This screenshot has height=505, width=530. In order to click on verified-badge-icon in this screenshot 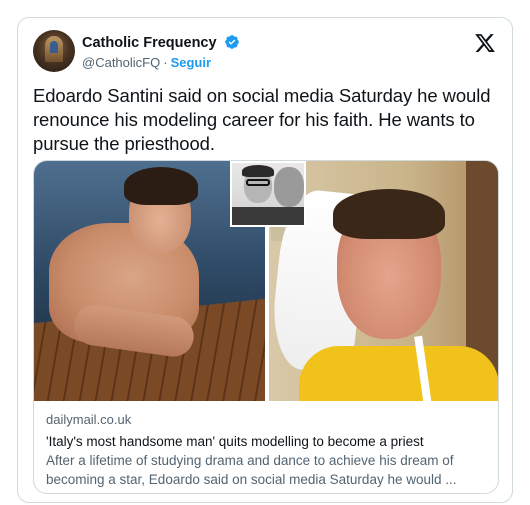, I will do `click(232, 42)`.